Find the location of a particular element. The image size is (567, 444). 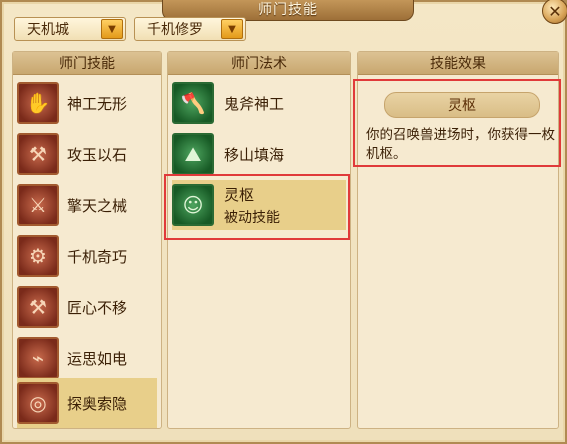

close-icon: ✕ is located at coordinates (555, 11).